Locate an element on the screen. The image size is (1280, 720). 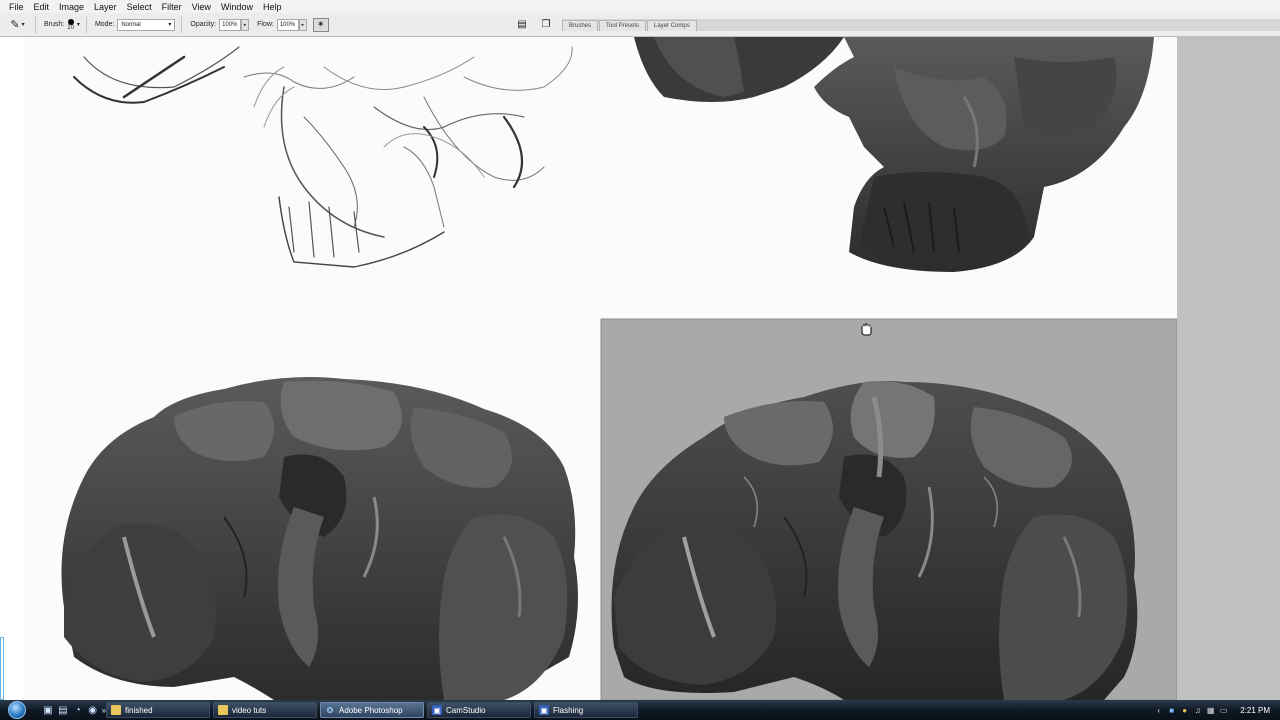
mode-select: Normal ▾ is located at coordinates (146, 24).